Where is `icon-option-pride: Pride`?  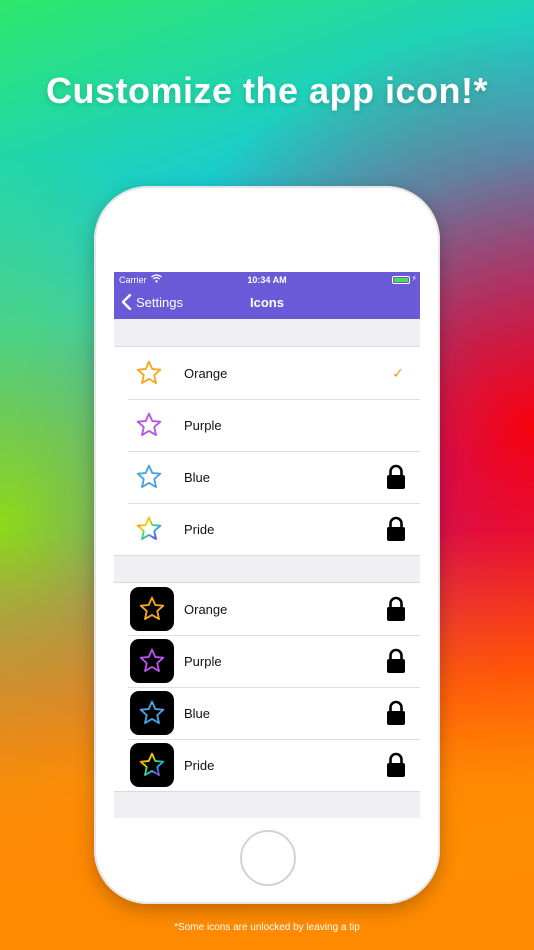 icon-option-pride: Pride is located at coordinates (267, 529).